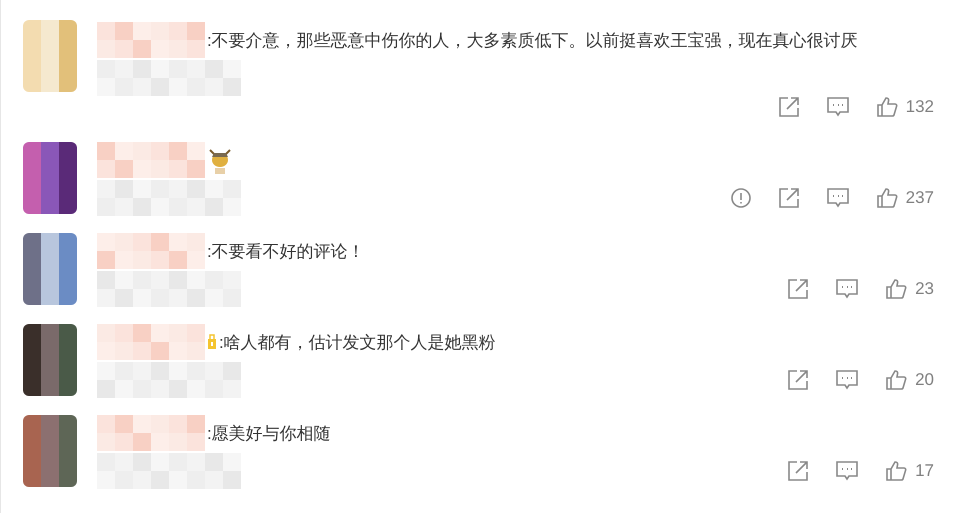 This screenshot has width=966, height=513. What do you see at coordinates (920, 198) in the screenshot?
I see `like-count: 237` at bounding box center [920, 198].